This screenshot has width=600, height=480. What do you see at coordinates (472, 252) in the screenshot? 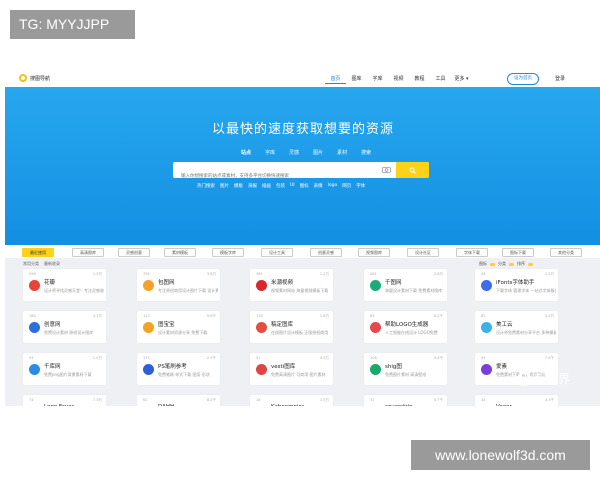
I see `tab-font-download: 字体下载` at bounding box center [472, 252].